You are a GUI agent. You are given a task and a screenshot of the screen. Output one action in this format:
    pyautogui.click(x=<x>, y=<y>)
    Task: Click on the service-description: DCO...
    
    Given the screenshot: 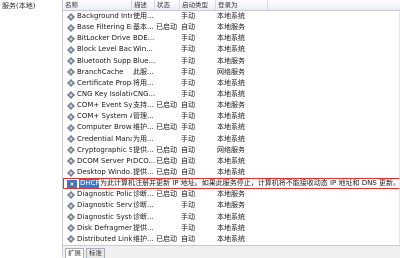 What is the action you would take?
    pyautogui.click(x=144, y=160)
    